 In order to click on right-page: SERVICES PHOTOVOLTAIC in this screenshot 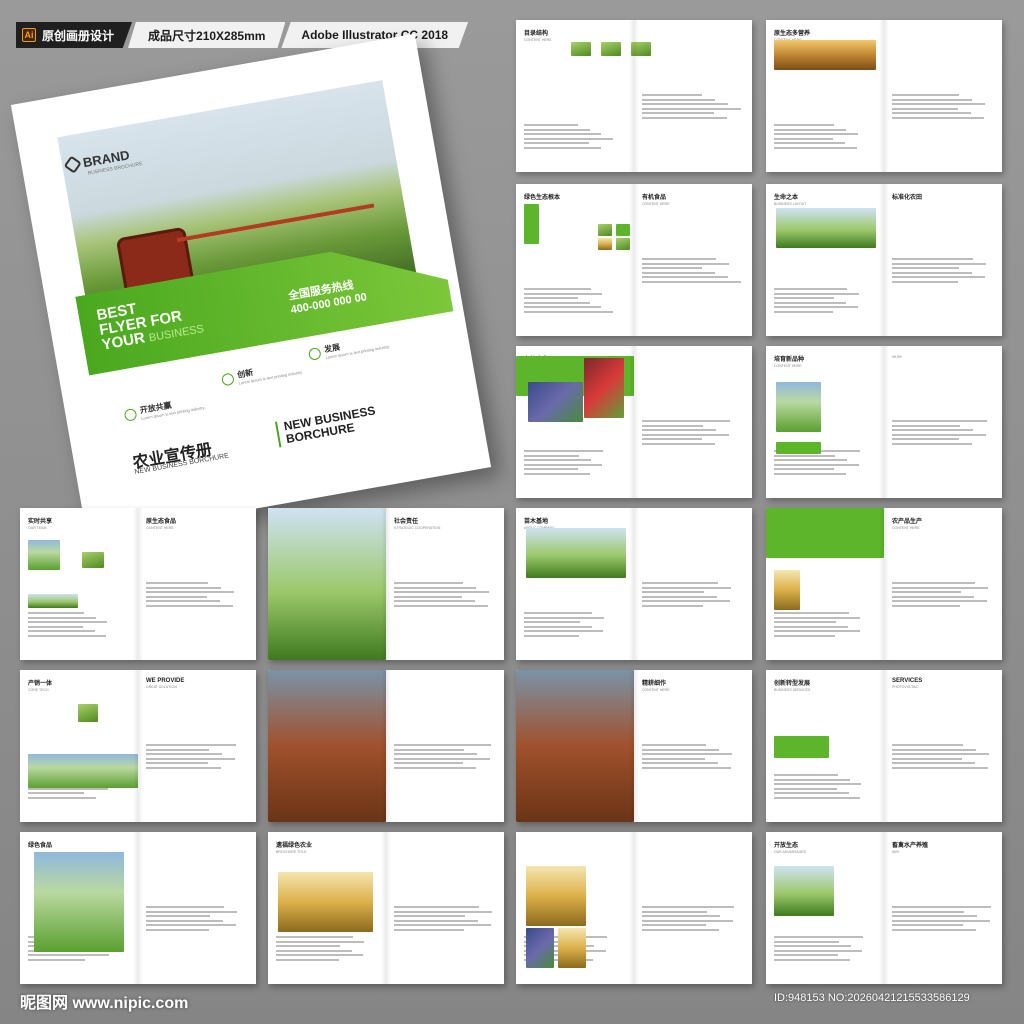, I will do `click(943, 746)`.